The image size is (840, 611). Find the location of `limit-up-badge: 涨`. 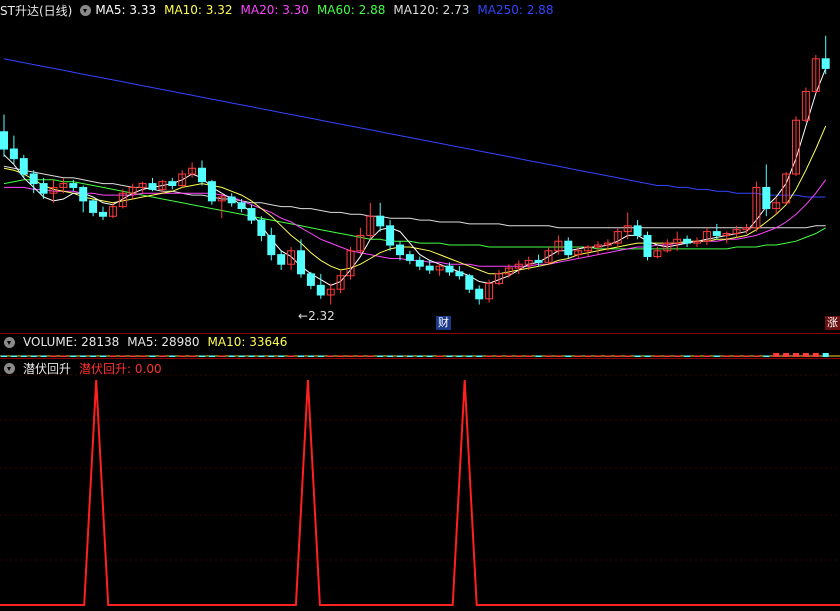

limit-up-badge: 涨 is located at coordinates (832, 323).